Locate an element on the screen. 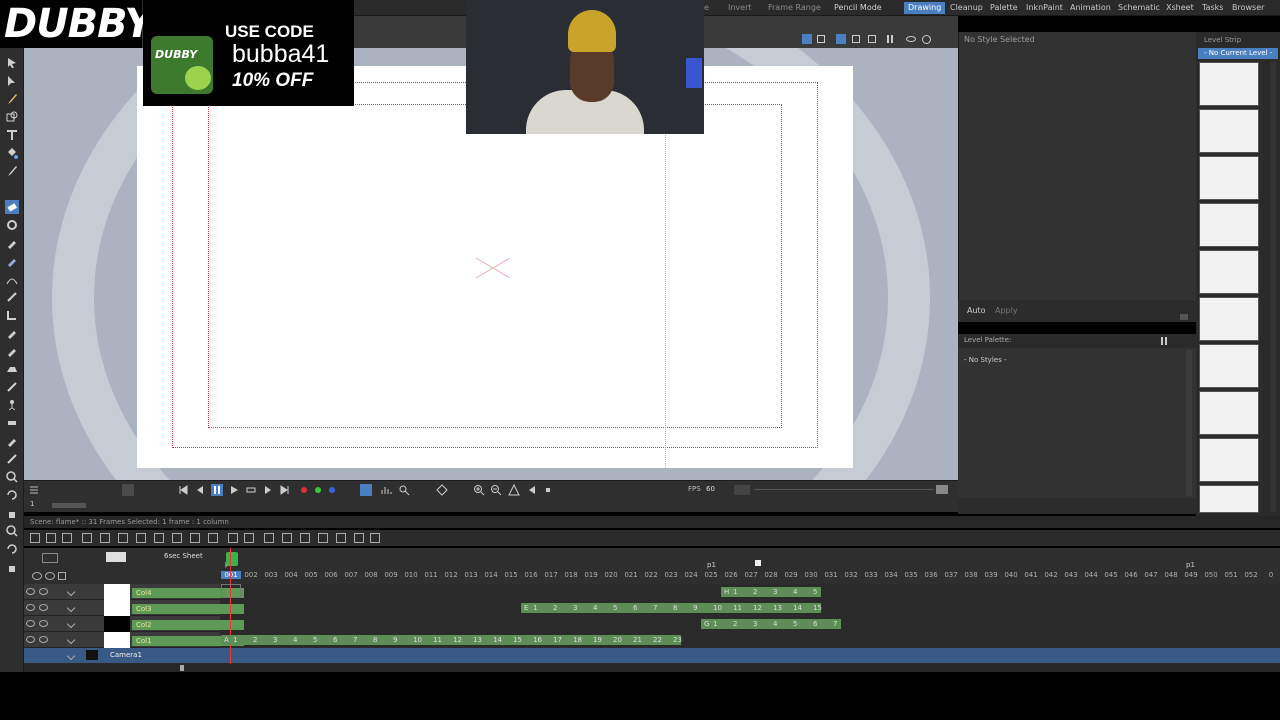 The image size is (1280, 720). pause-button is located at coordinates (217, 490).